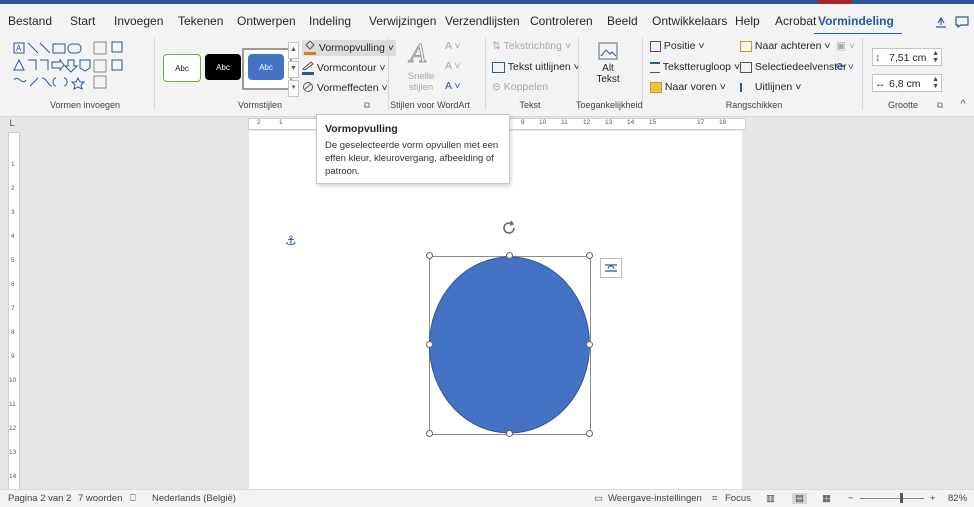 This screenshot has width=974, height=507. I want to click on tab-indeling: Indeling, so click(330, 21).